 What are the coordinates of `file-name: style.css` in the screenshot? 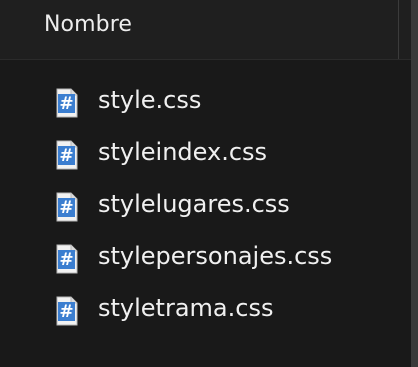 It's located at (150, 100).